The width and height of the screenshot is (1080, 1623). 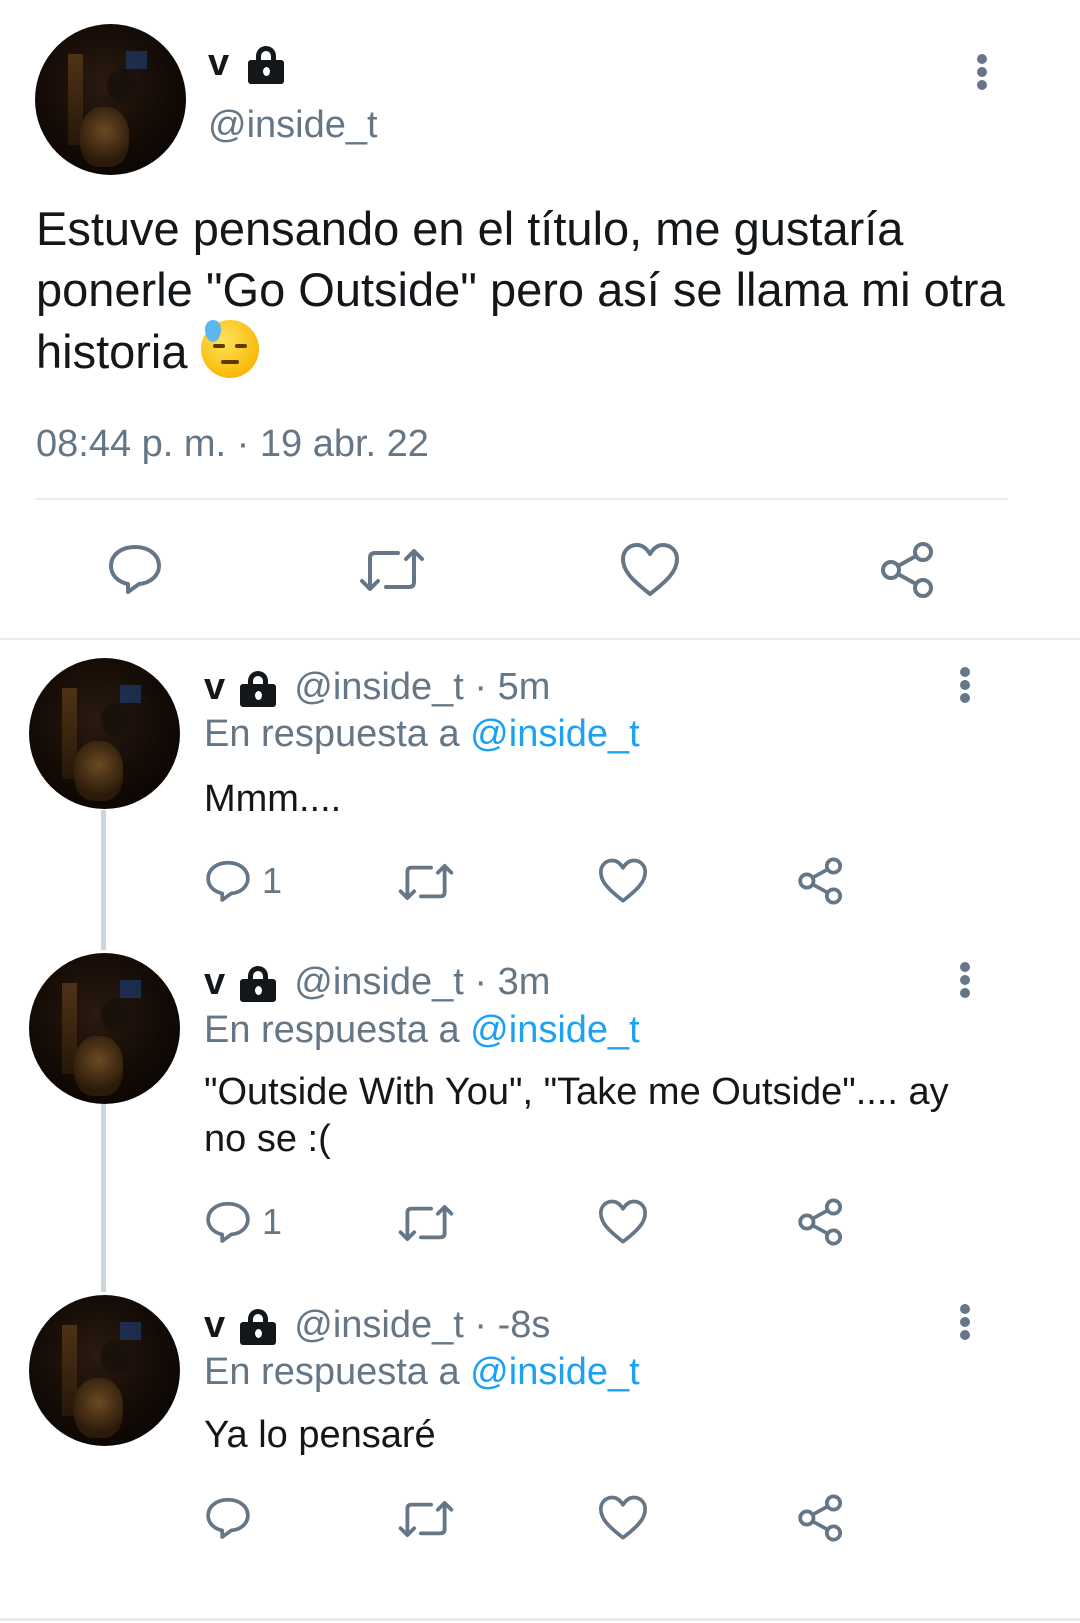 What do you see at coordinates (320, 1435) in the screenshot?
I see `reply-text: Ya lo pensaré` at bounding box center [320, 1435].